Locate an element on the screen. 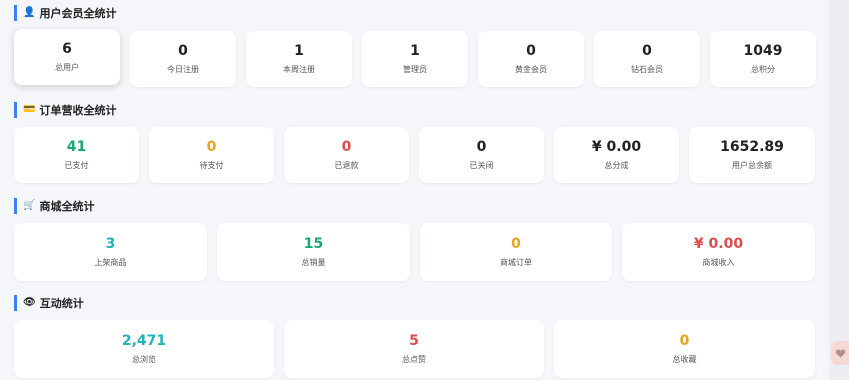  stat-card-paid: 41 已支付 is located at coordinates (76, 155).